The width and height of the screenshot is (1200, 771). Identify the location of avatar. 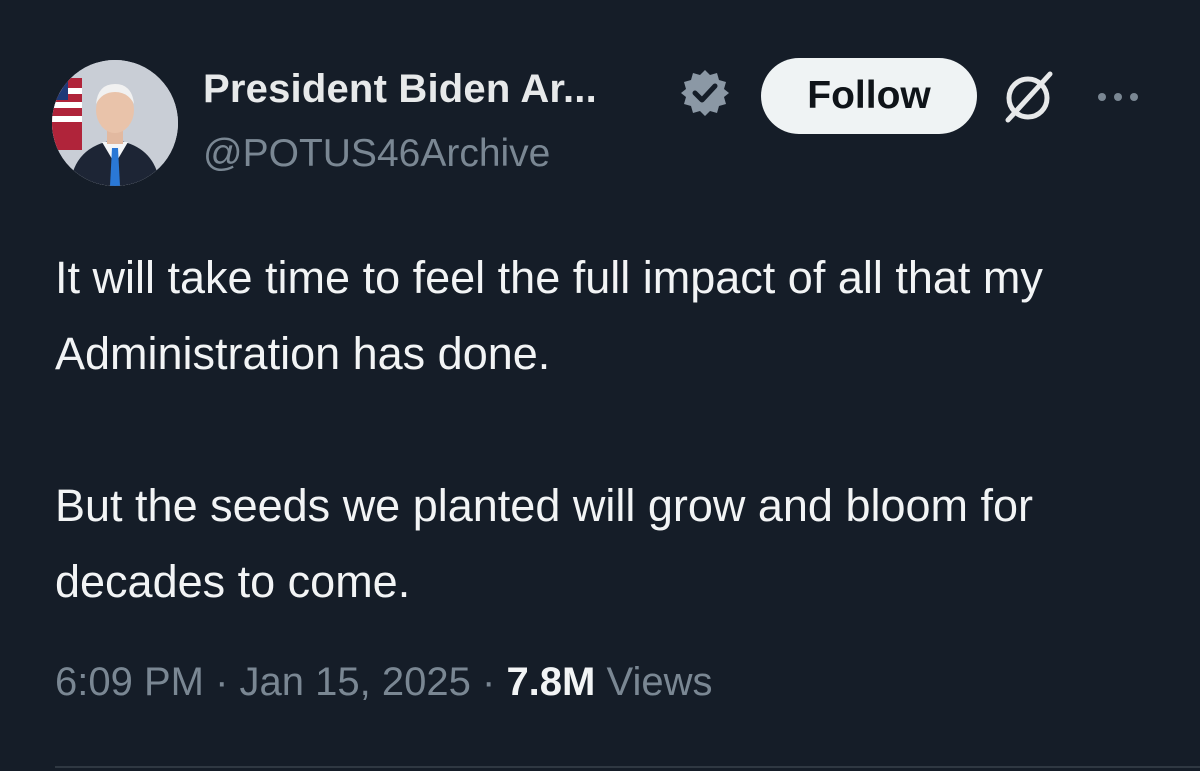
(115, 123).